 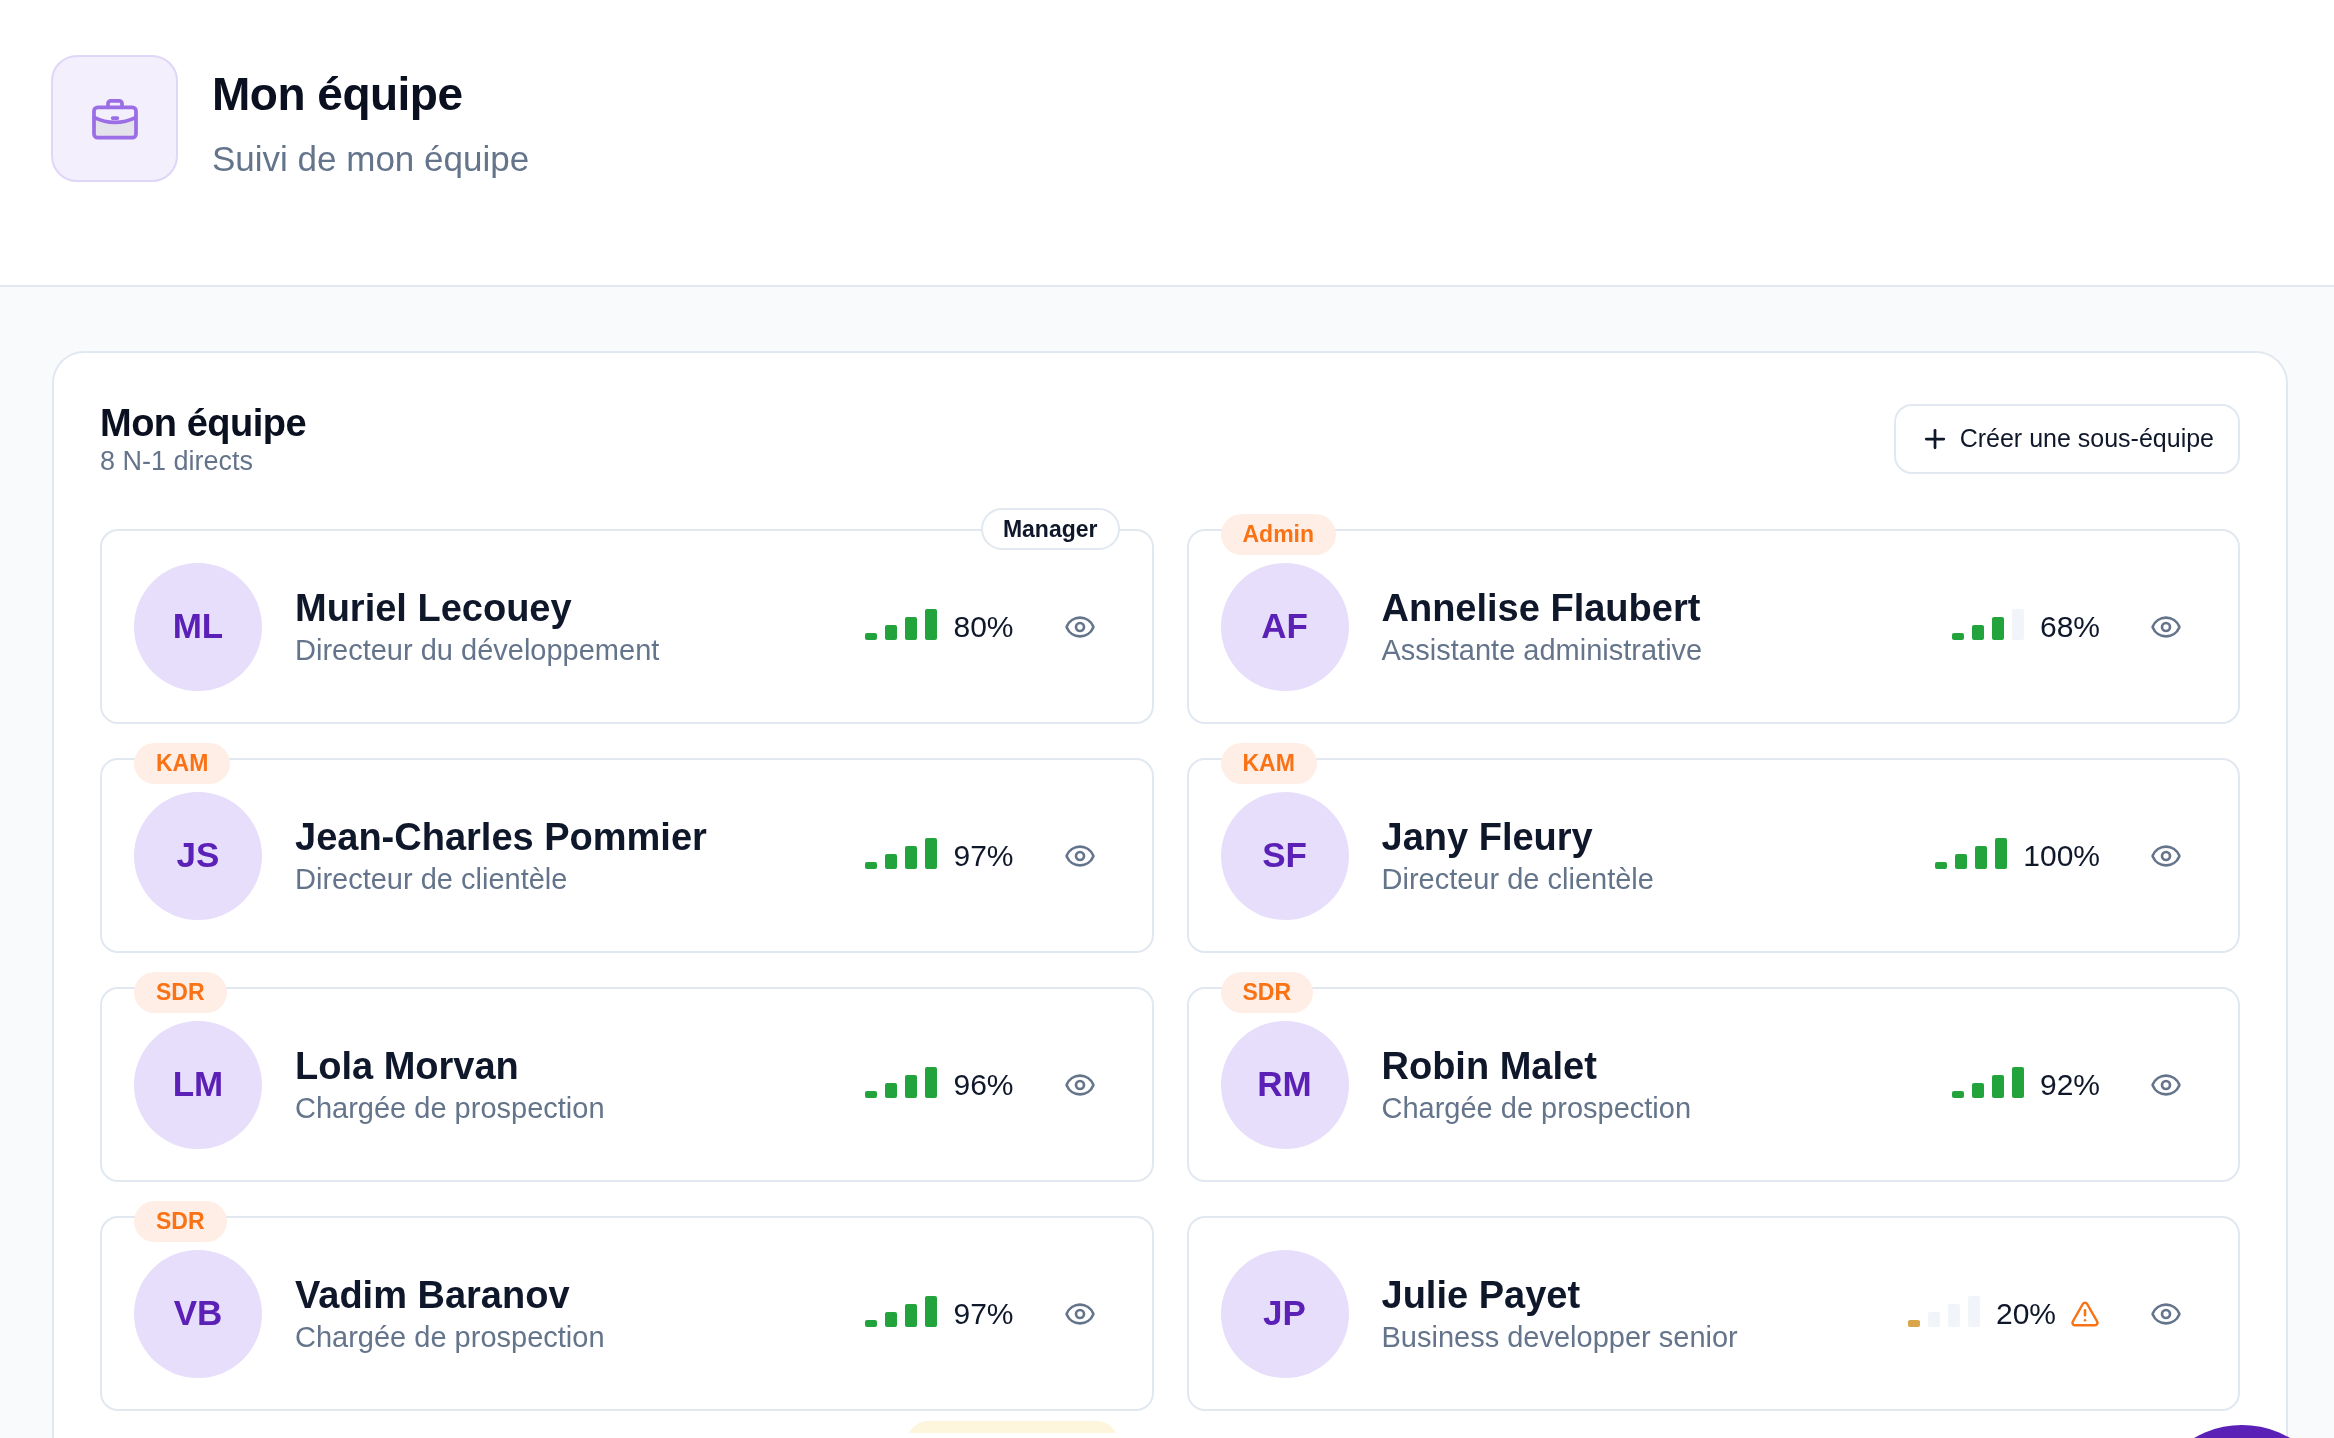 I want to click on section-title: Mon équipe, so click(x=203, y=423).